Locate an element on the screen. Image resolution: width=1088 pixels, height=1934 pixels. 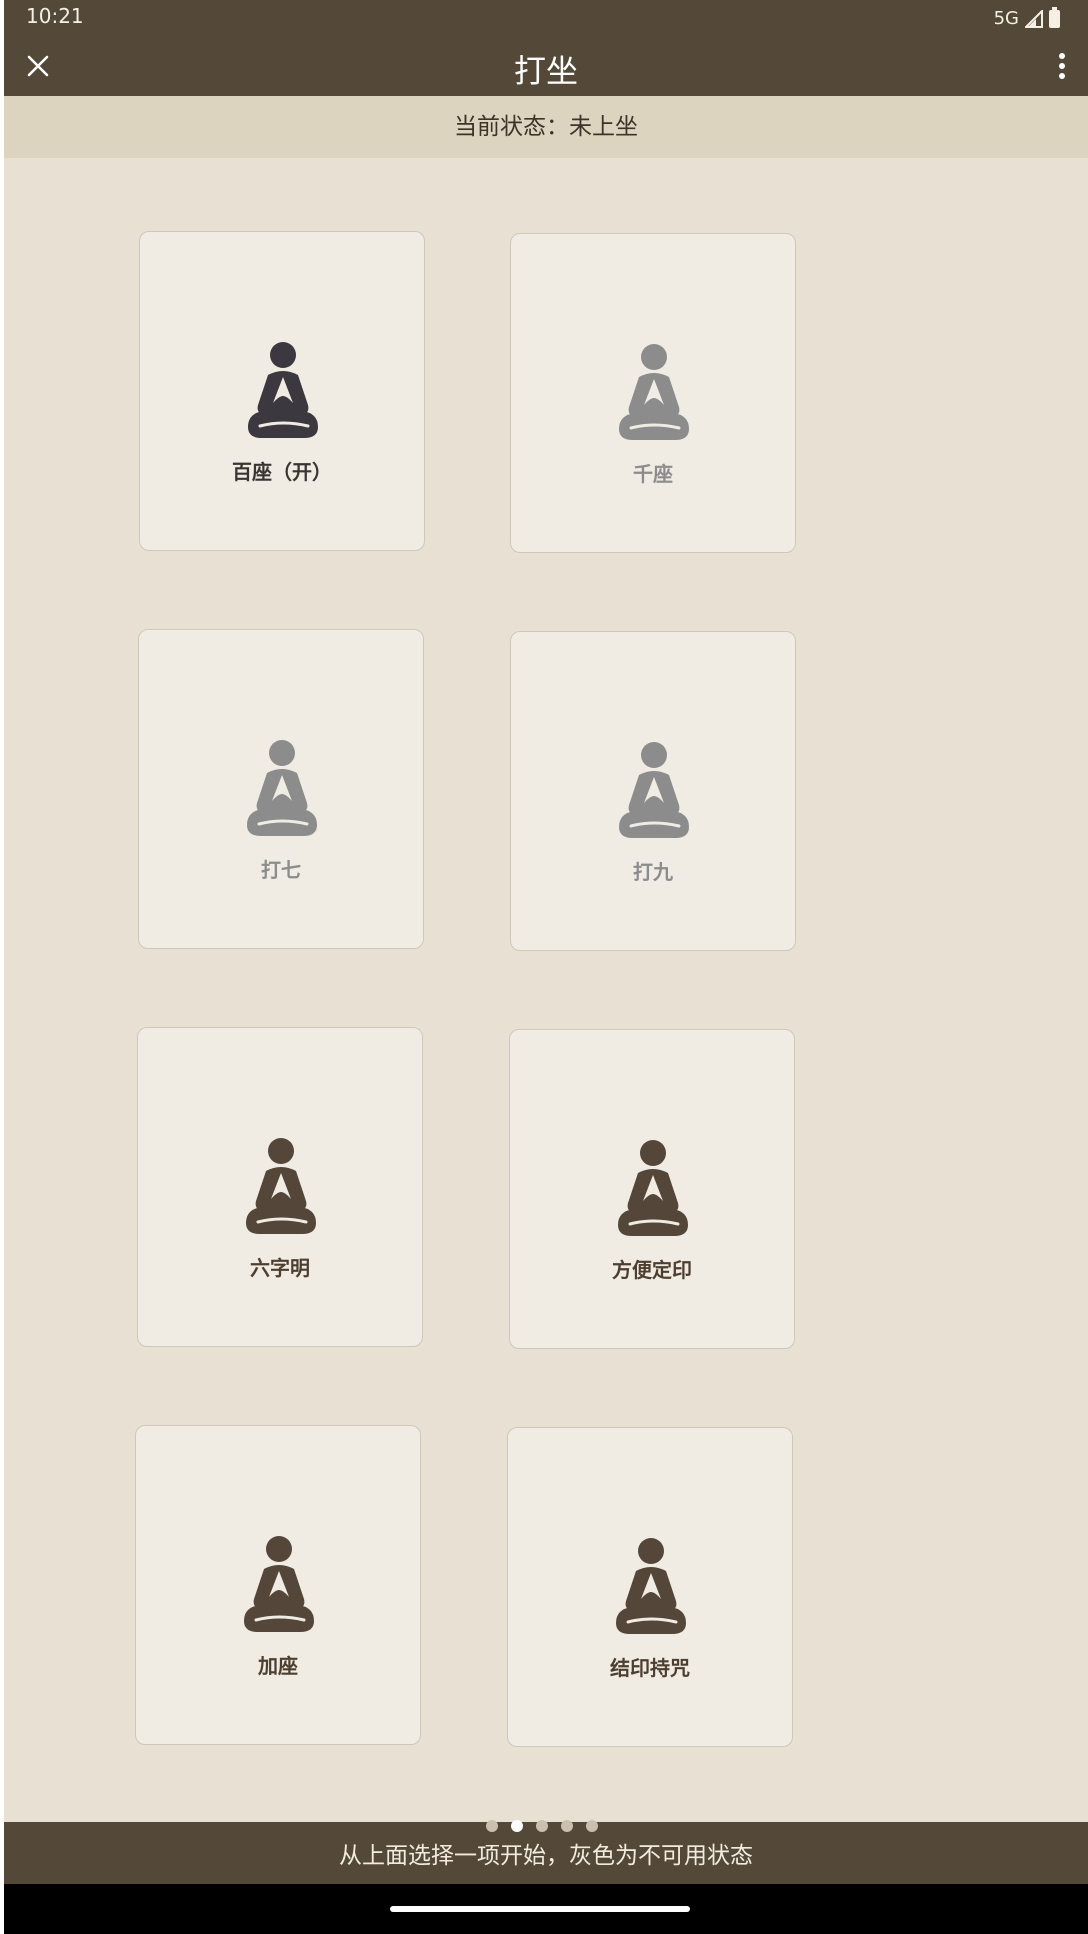
option-label: 打九 is located at coordinates (653, 872).